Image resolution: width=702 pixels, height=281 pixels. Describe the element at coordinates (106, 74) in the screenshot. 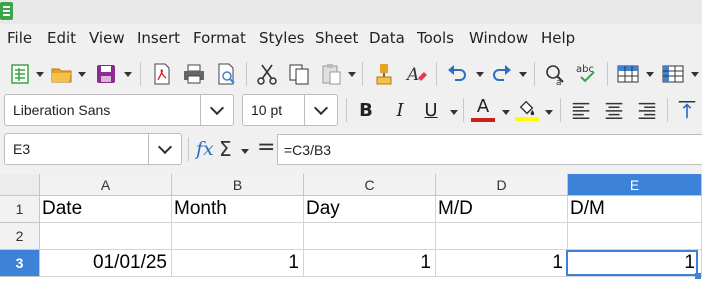

I see `save-icon` at that location.